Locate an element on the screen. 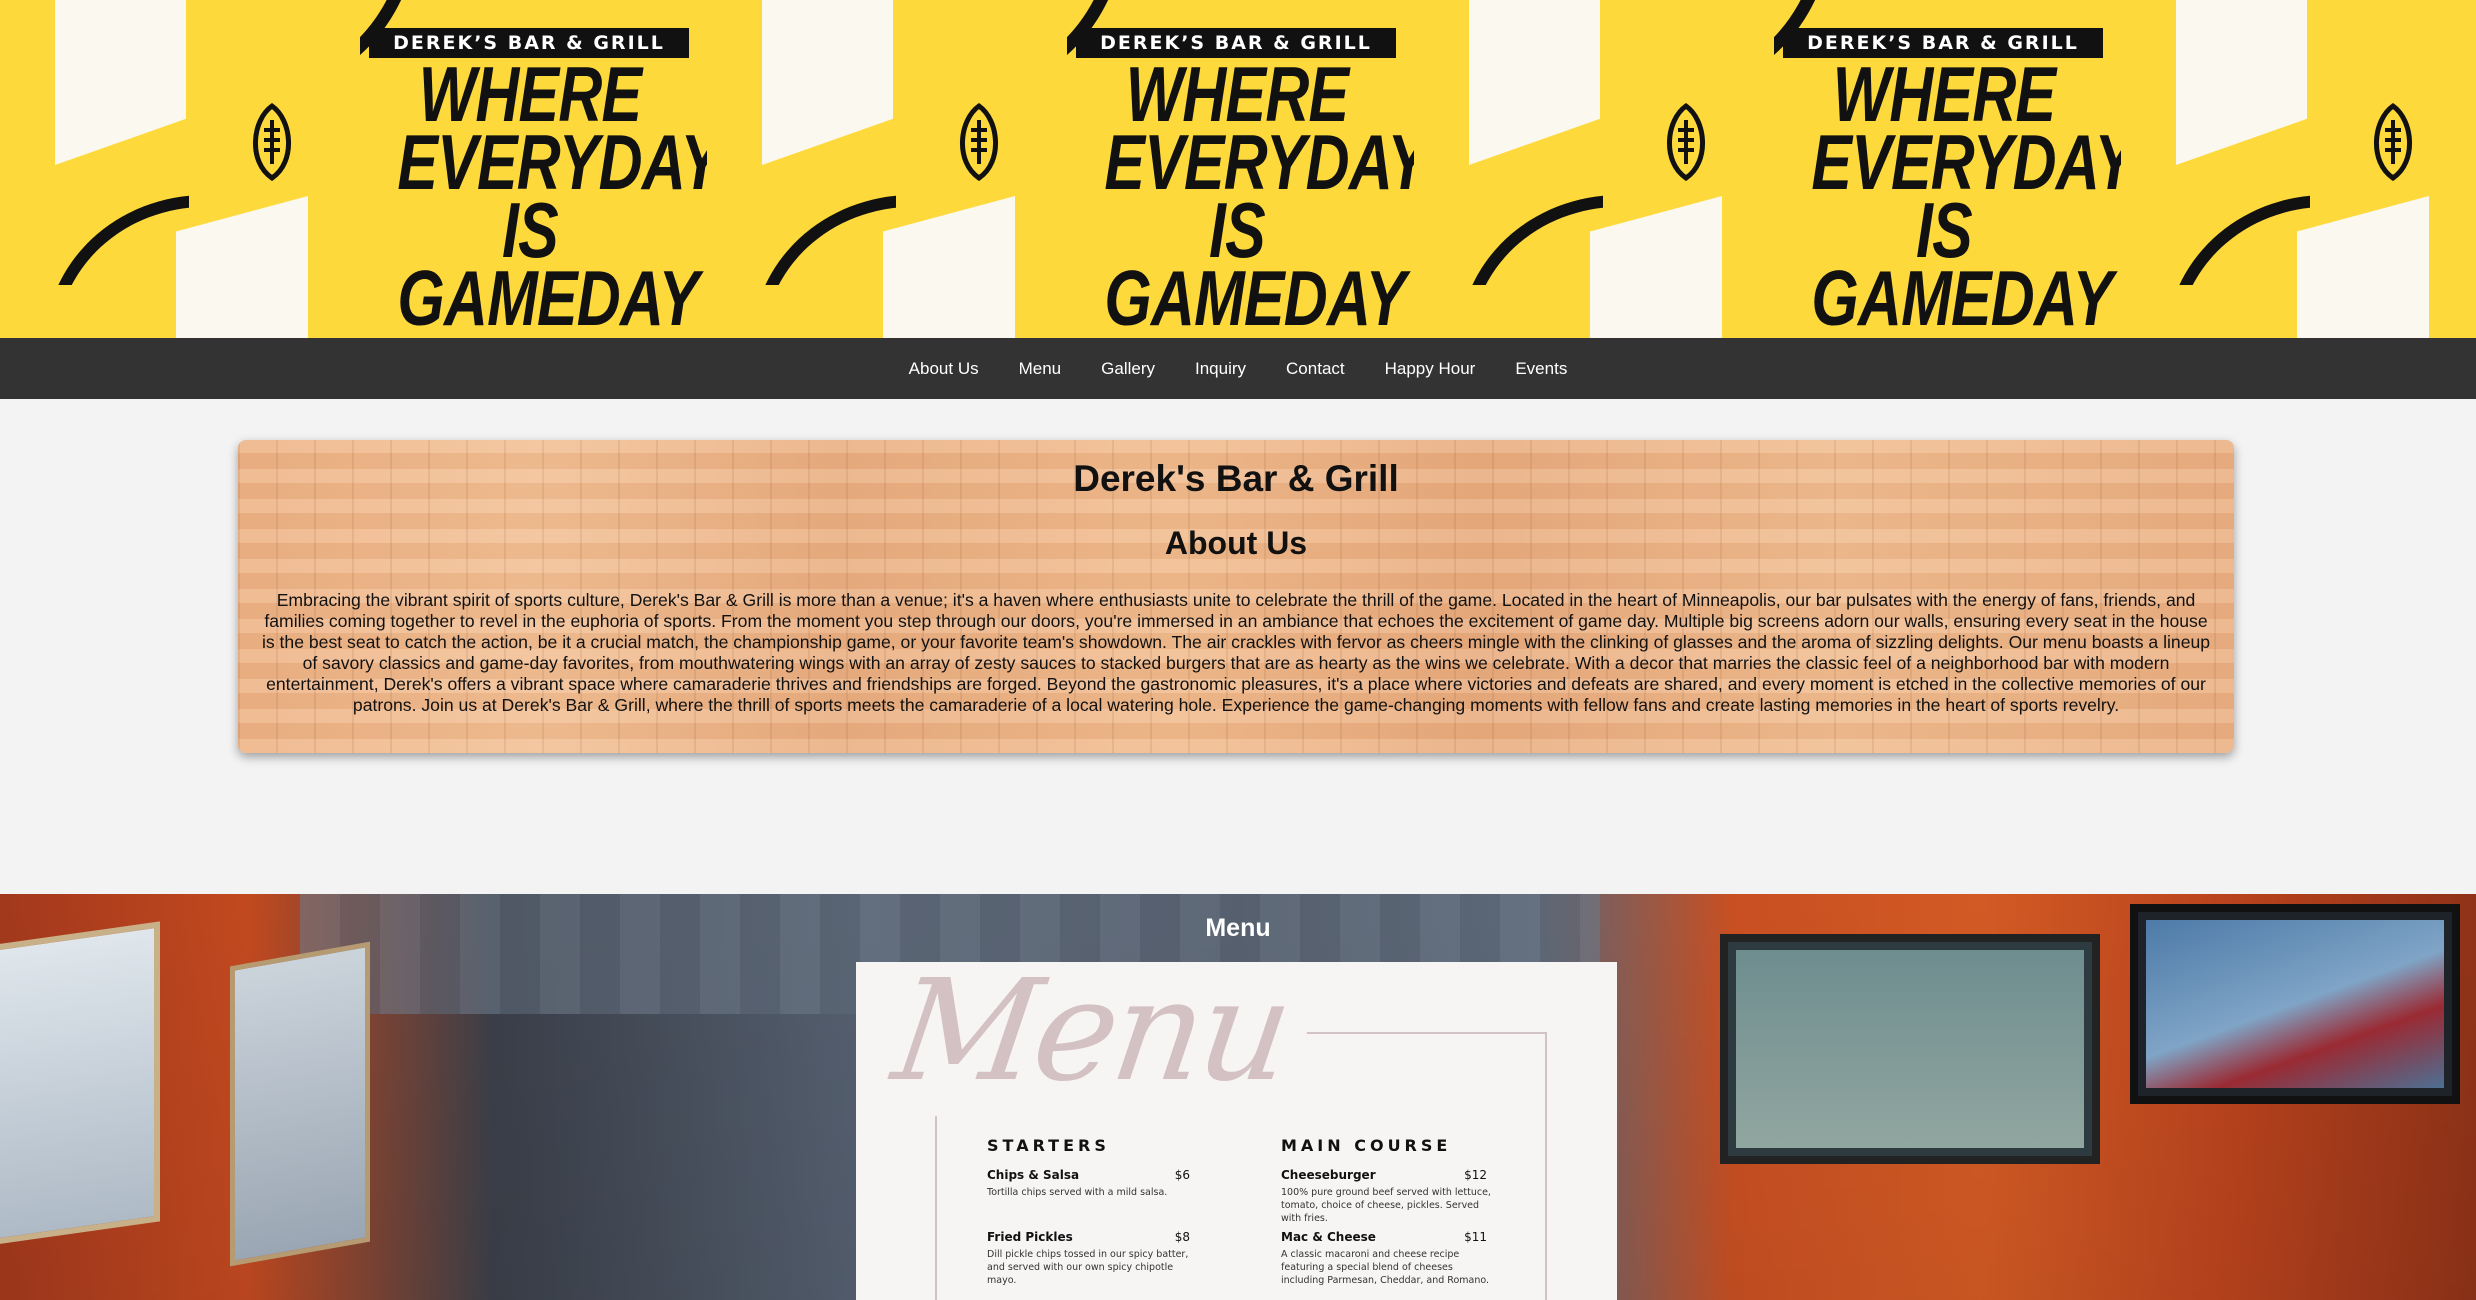 This screenshot has width=2476, height=1300. menu-item-name: Fried Pickles is located at coordinates (1030, 1237).